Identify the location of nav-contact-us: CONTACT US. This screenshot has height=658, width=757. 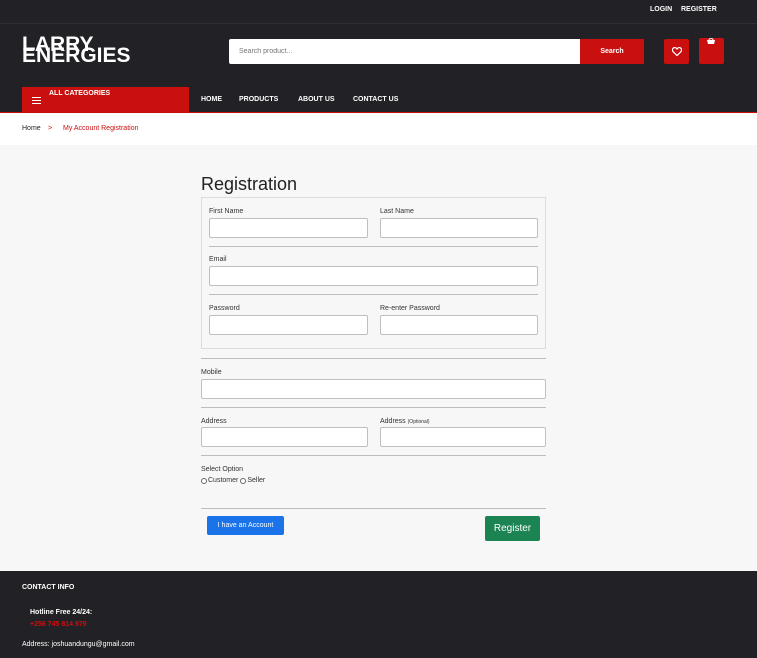
(375, 99).